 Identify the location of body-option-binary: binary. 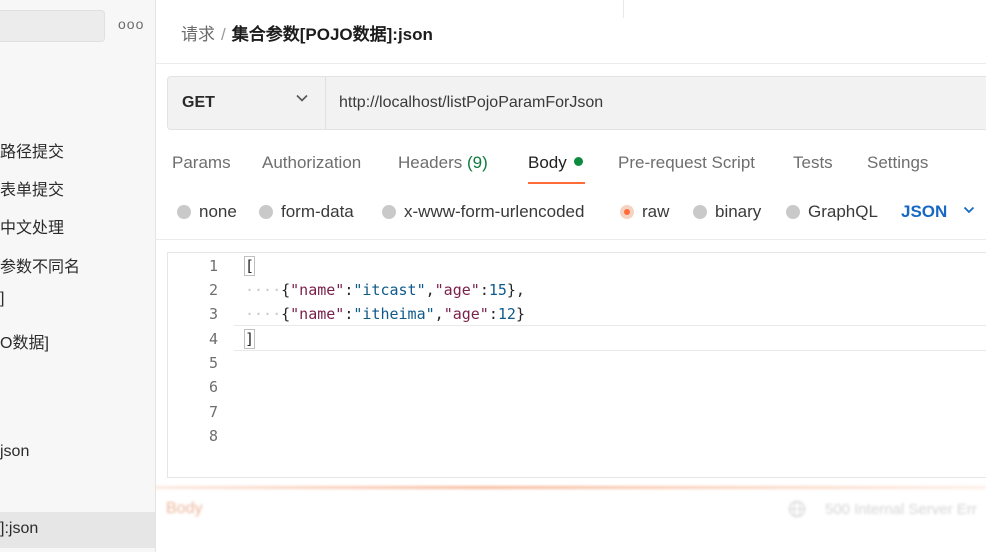
(727, 212).